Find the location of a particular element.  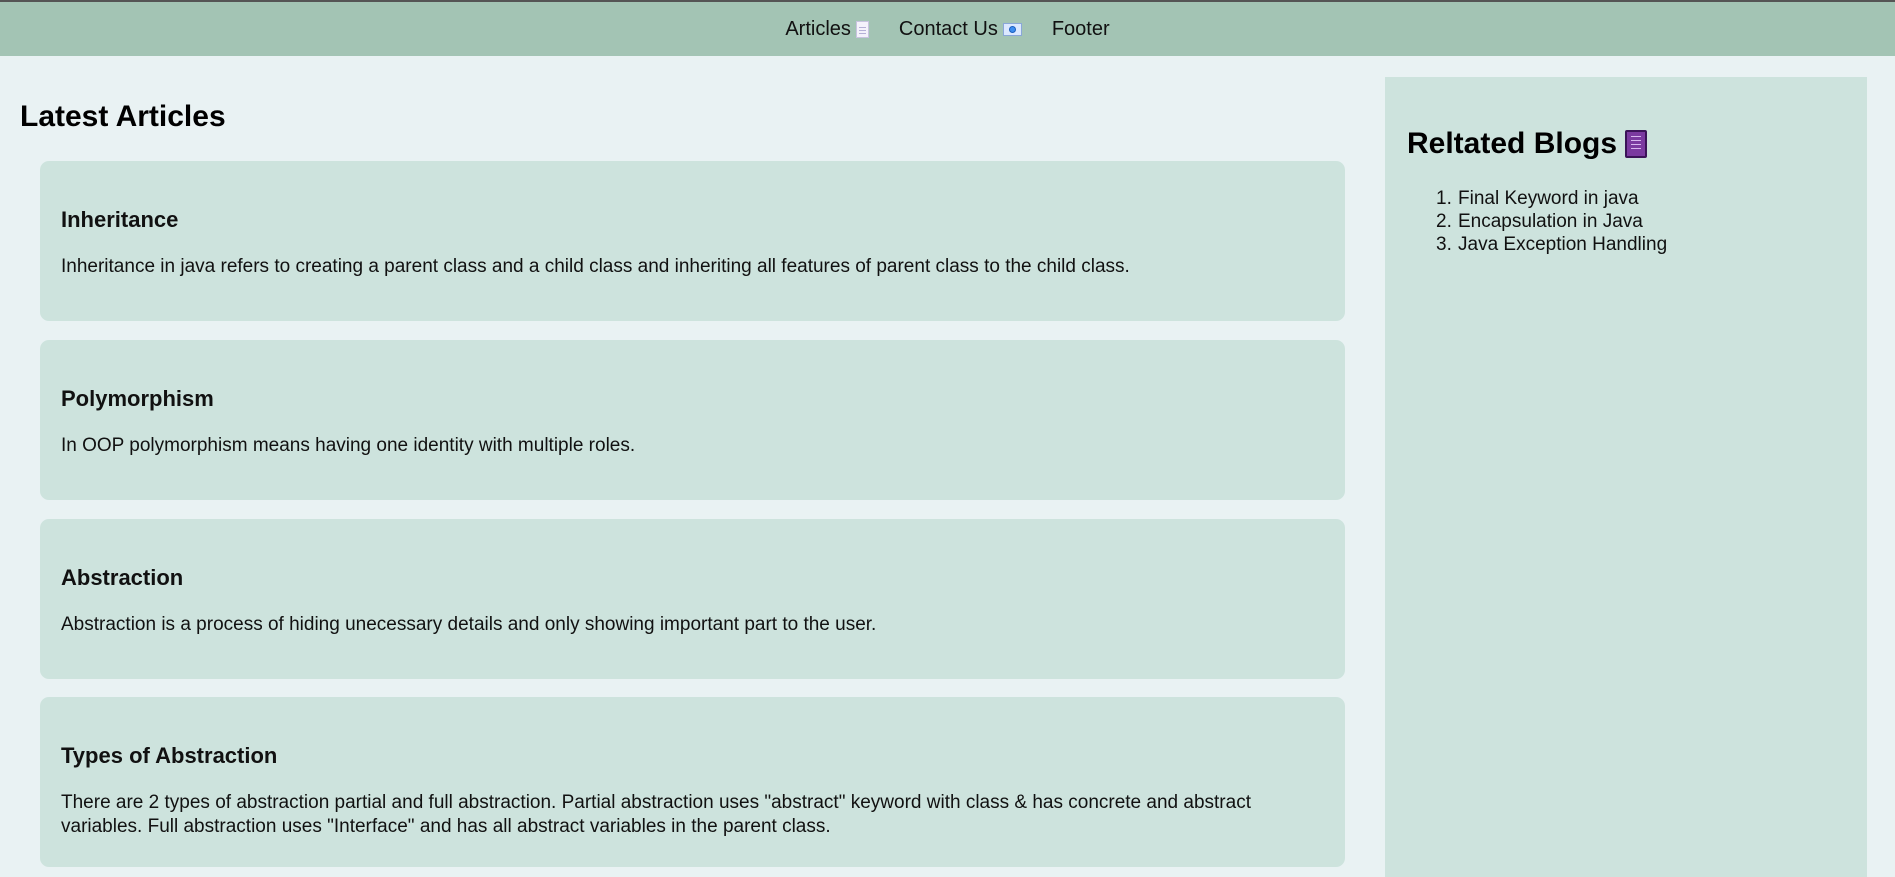

nav-footer-label: Footer is located at coordinates (1080, 29).